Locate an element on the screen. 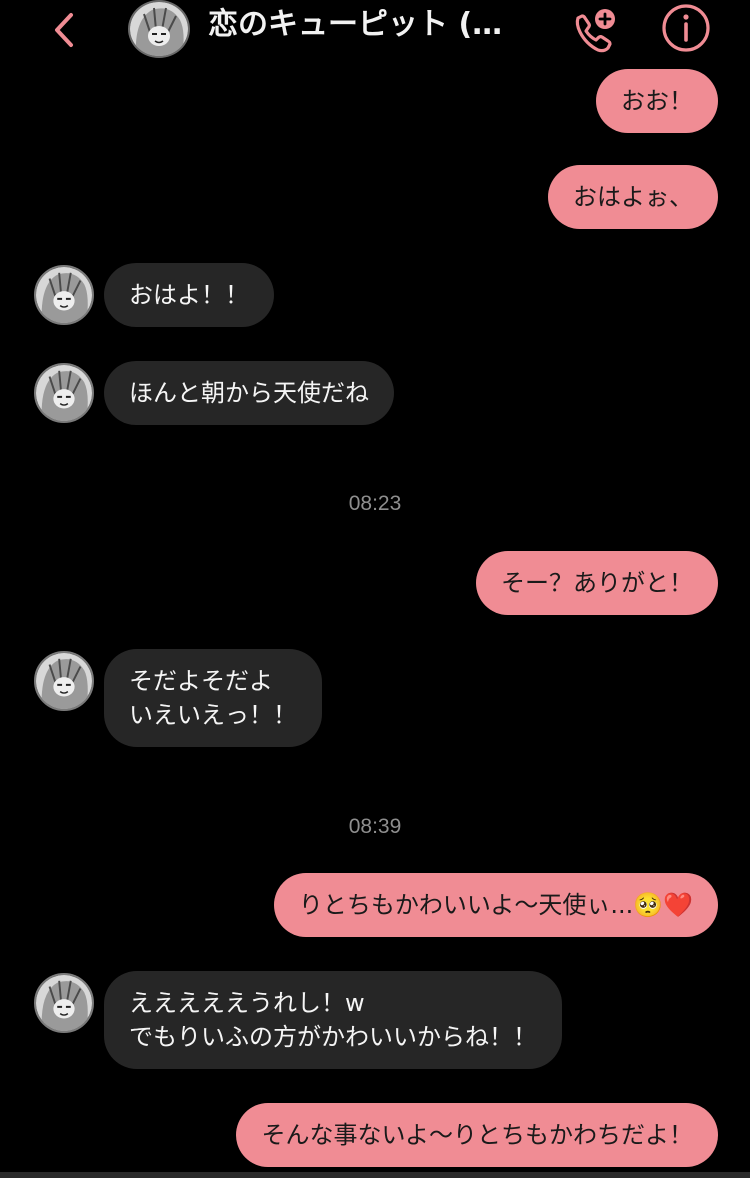 This screenshot has height=1178, width=750. call-button is located at coordinates (594, 30).